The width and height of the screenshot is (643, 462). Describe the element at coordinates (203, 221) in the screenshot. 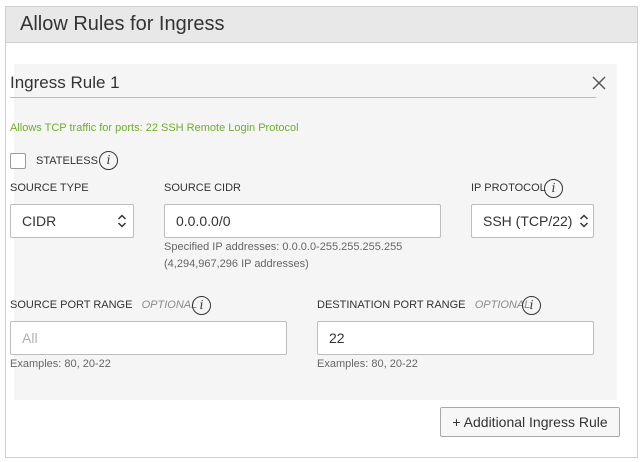

I see `source-cidr-value: 0.0.0.0/0` at that location.